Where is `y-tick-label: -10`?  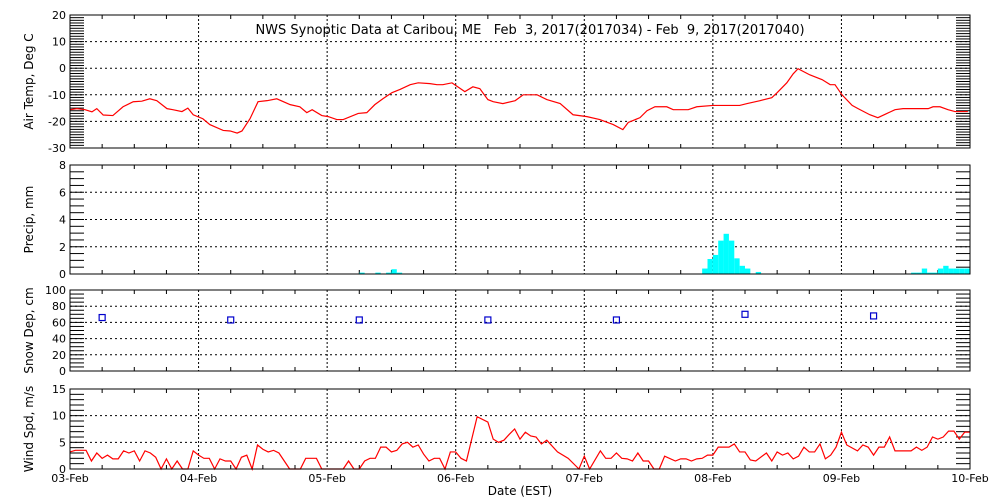 y-tick-label: -10 is located at coordinates (57, 95).